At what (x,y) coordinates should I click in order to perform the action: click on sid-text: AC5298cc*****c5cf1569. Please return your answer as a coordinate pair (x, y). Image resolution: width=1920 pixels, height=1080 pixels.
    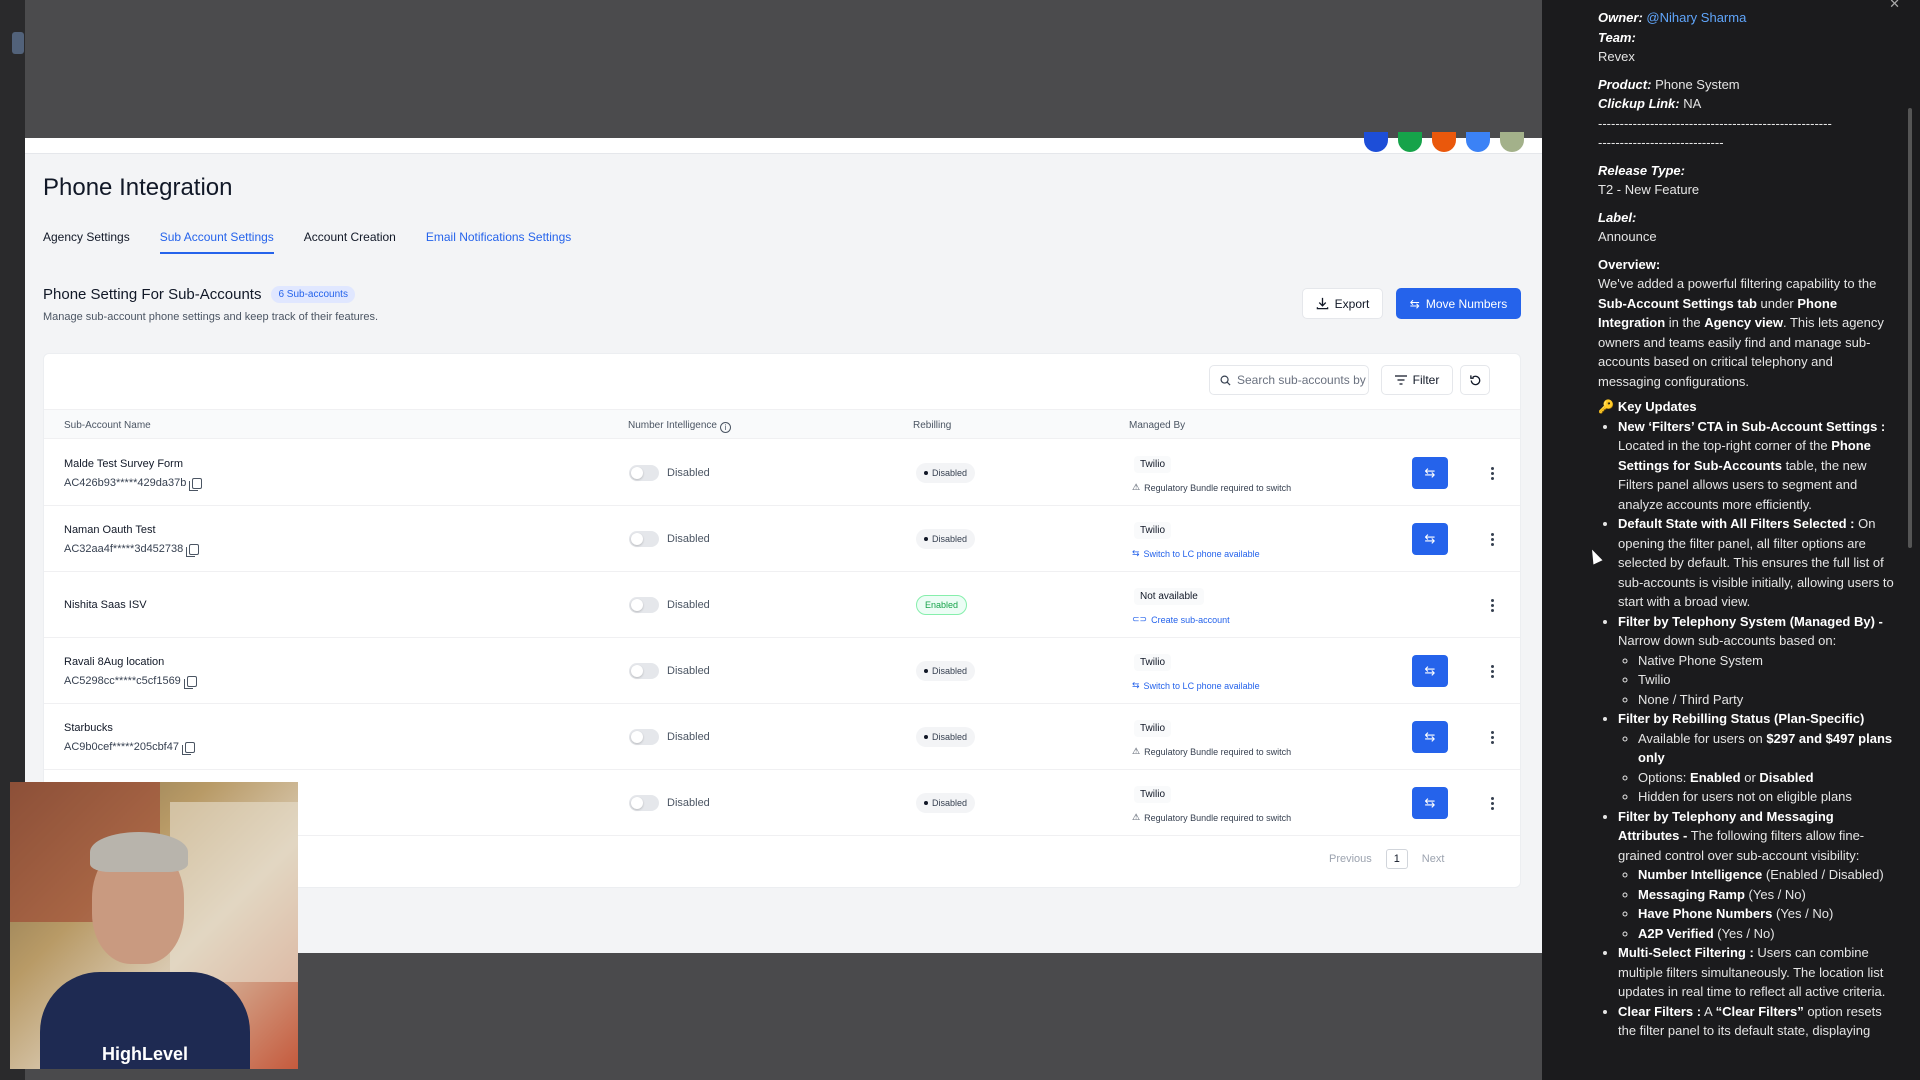
    Looking at the image, I should click on (122, 681).